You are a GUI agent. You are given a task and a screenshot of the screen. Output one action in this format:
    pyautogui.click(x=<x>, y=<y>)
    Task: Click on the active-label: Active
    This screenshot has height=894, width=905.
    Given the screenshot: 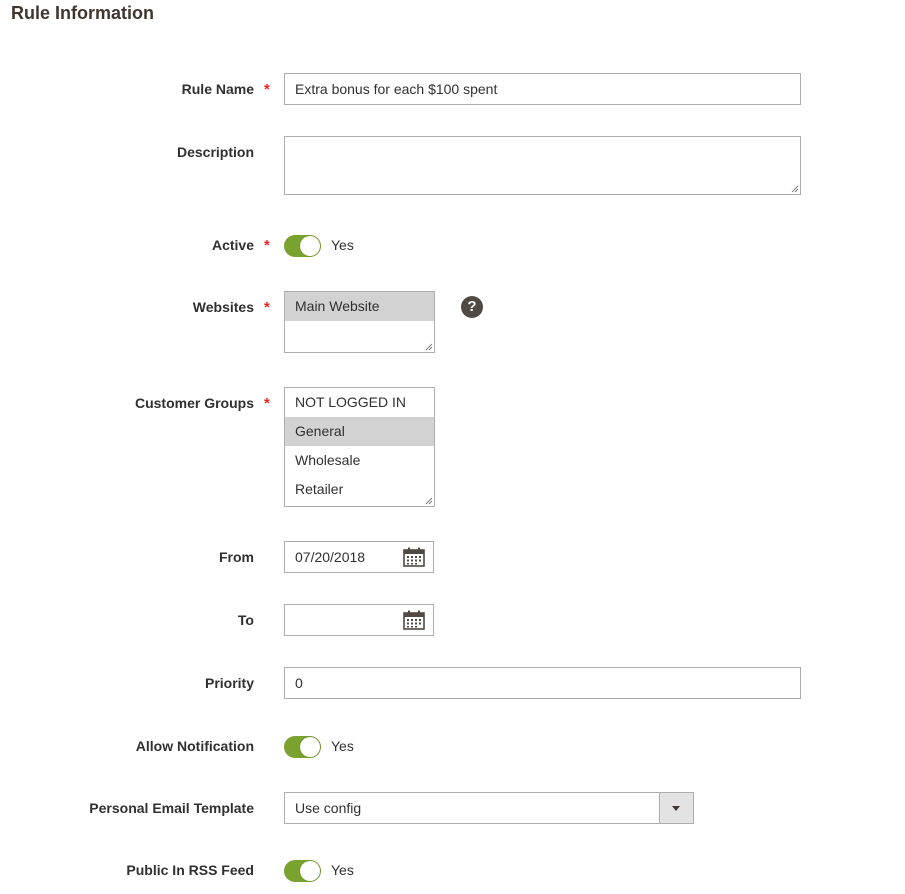 What is the action you would take?
    pyautogui.click(x=232, y=245)
    